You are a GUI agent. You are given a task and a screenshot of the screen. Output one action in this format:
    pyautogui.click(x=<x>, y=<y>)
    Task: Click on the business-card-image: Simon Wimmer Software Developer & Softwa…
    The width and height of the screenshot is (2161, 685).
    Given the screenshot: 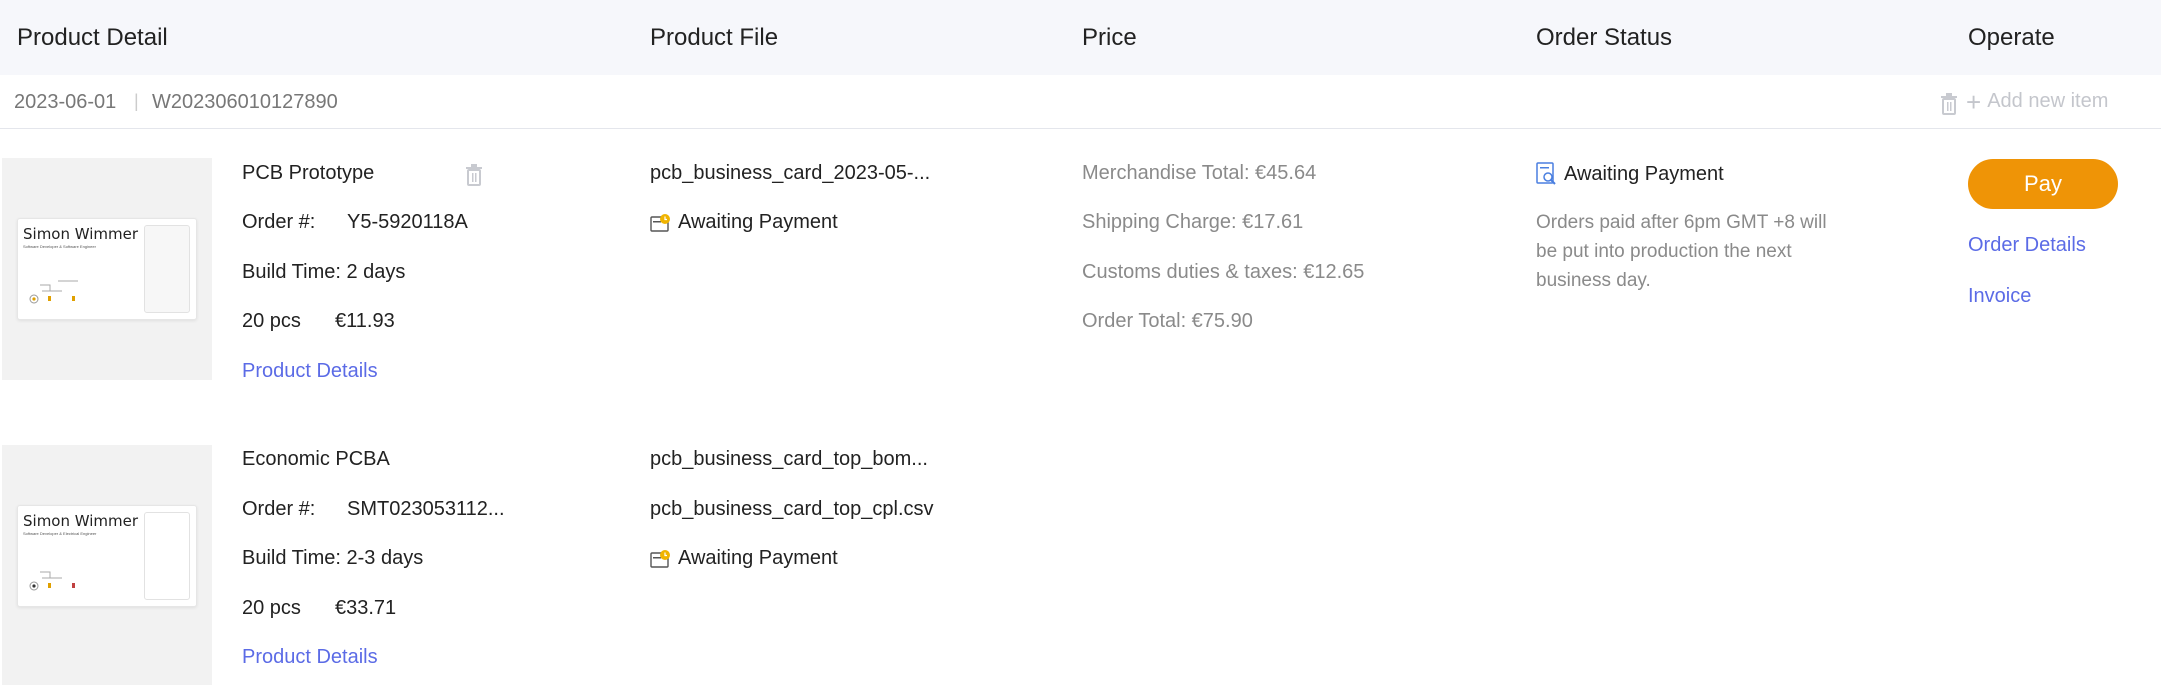 What is the action you would take?
    pyautogui.click(x=107, y=269)
    